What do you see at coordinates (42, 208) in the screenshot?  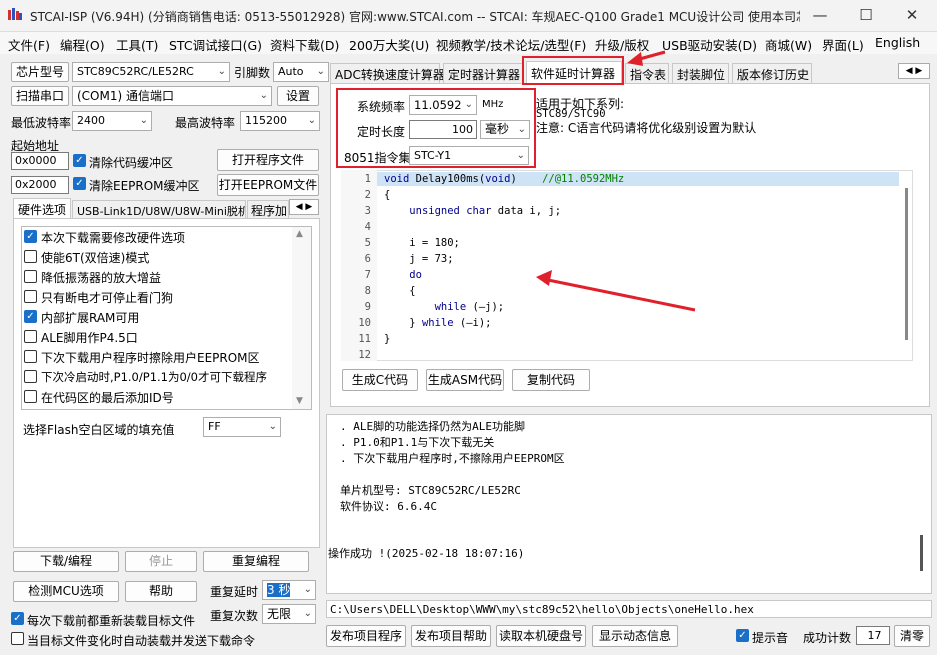 I see `tab-hardware-options: 硬件选项` at bounding box center [42, 208].